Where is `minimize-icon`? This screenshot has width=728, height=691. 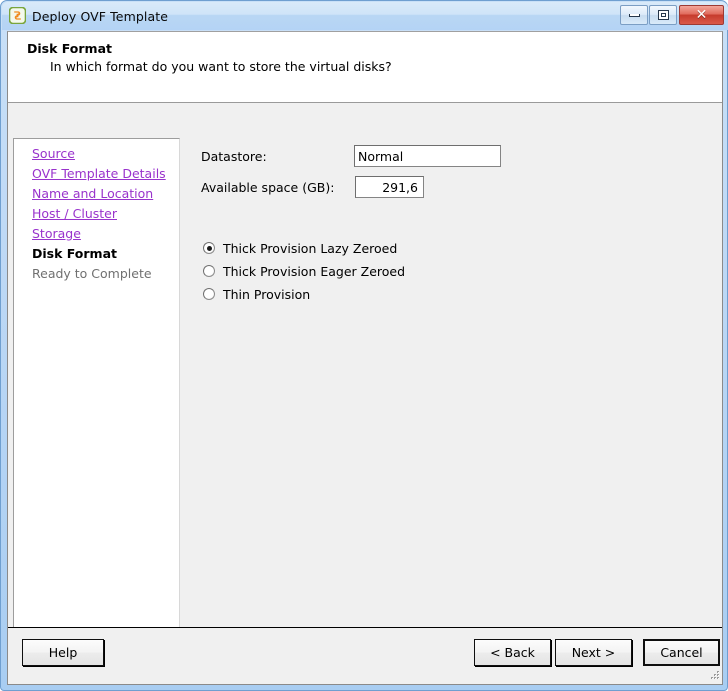
minimize-icon is located at coordinates (634, 15).